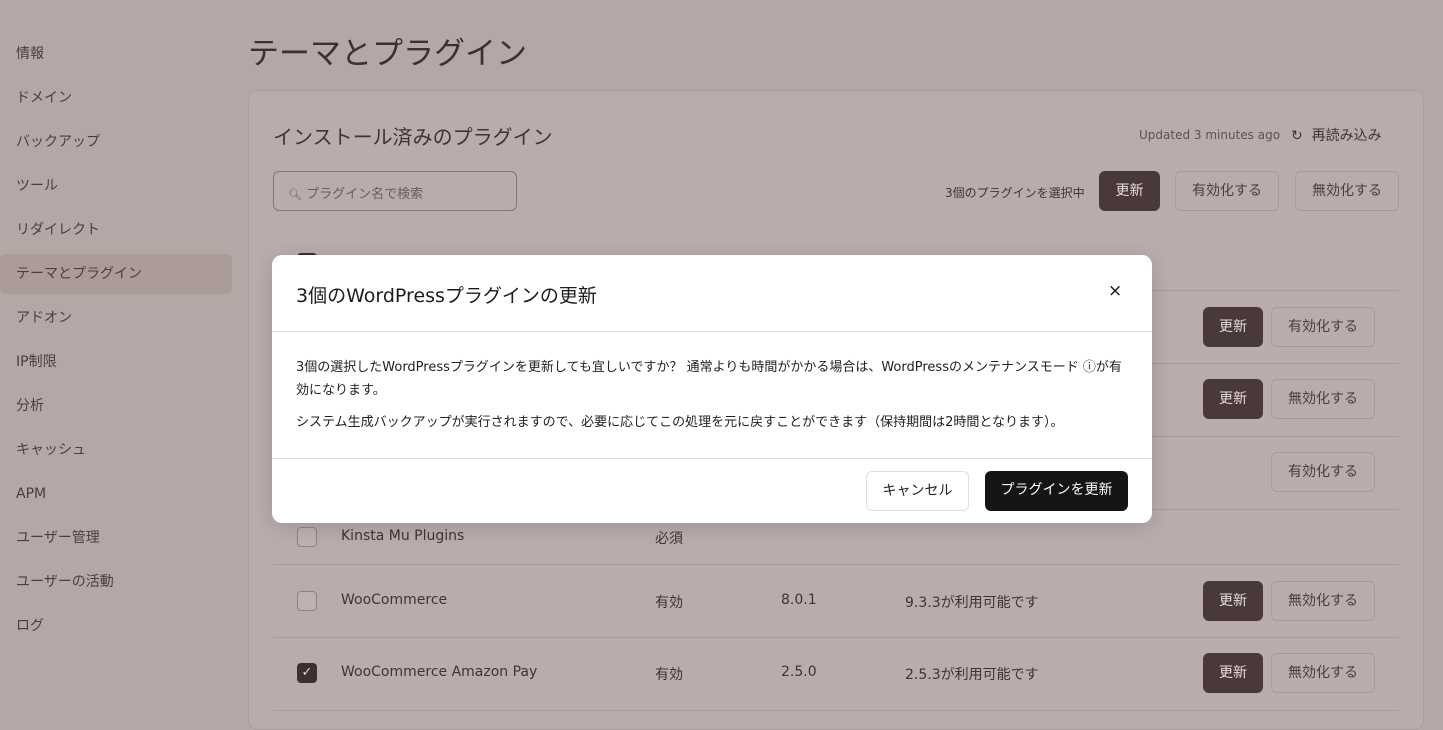 Image resolution: width=1443 pixels, height=730 pixels. I want to click on reload-button: ↻ 再読み込み, so click(1336, 135).